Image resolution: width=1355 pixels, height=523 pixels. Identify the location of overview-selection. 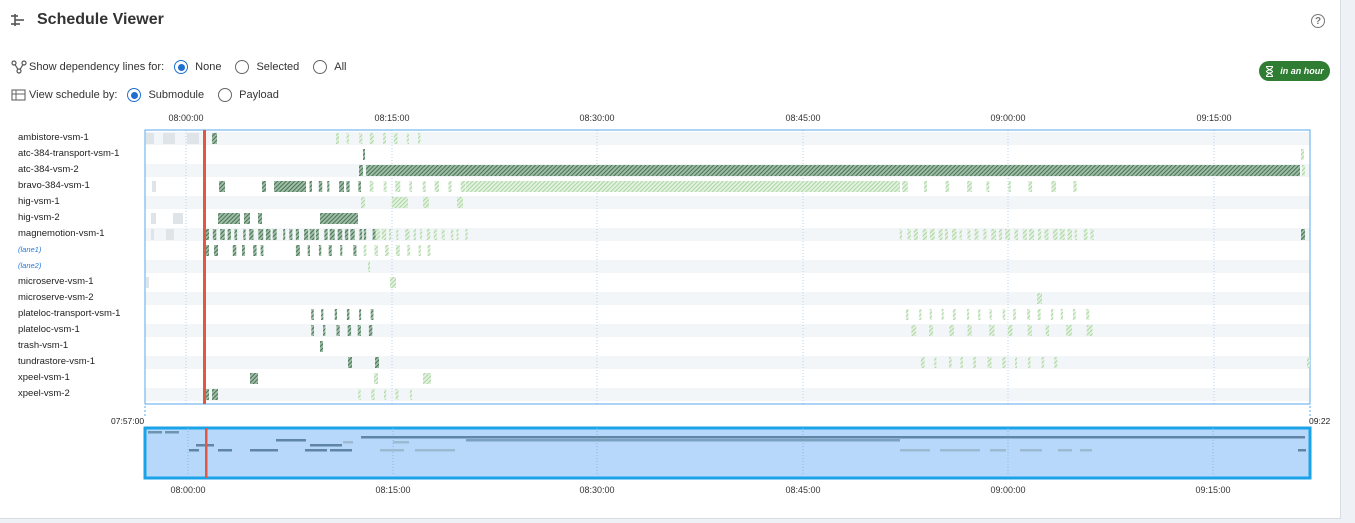
(727, 453).